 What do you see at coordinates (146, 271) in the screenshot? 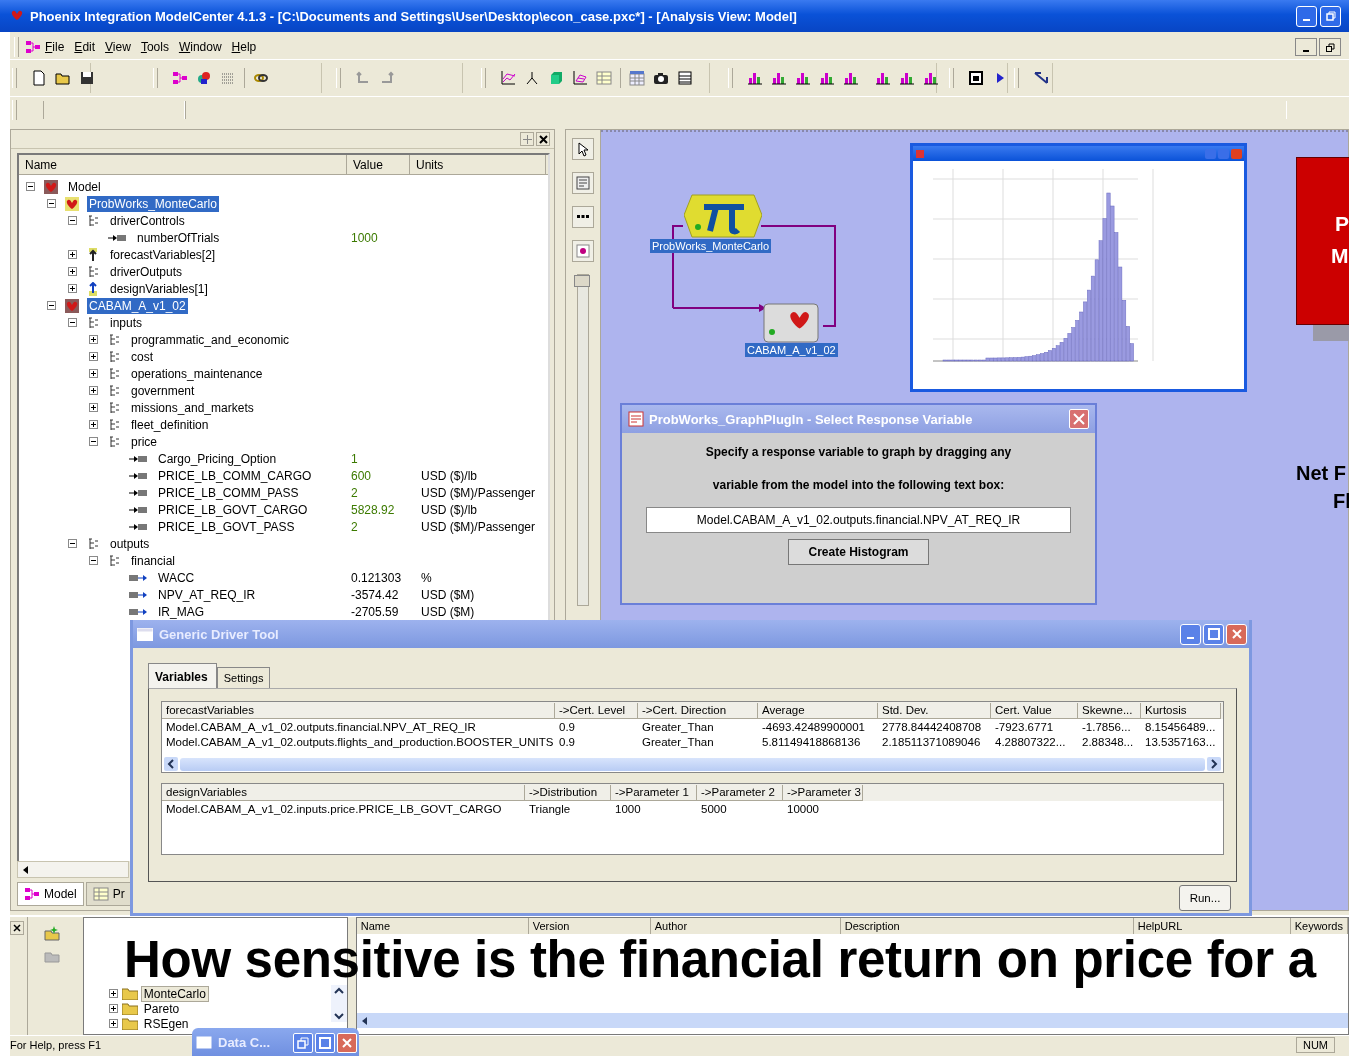
I see `tree-item: driverOutputs` at bounding box center [146, 271].